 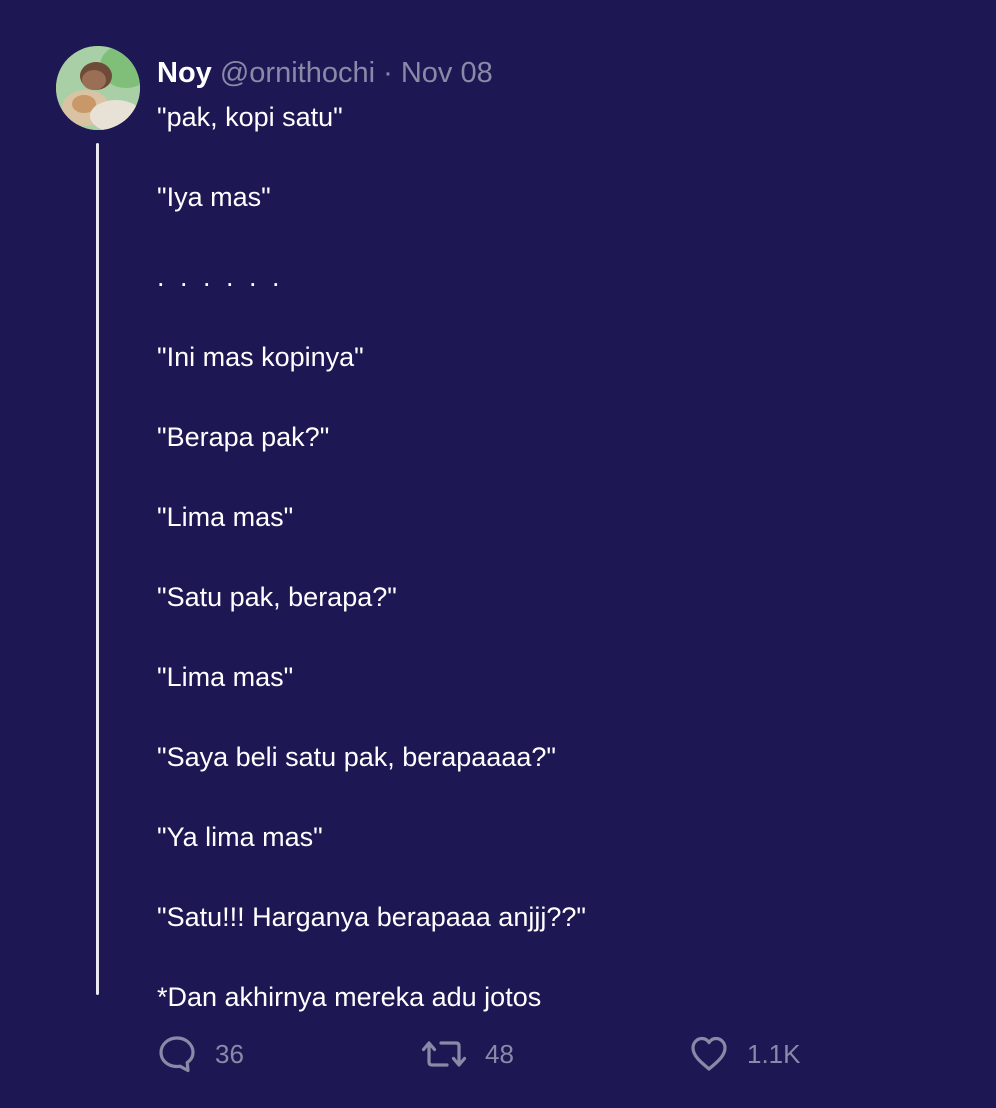 I want to click on author-name: Noy, so click(x=184, y=73).